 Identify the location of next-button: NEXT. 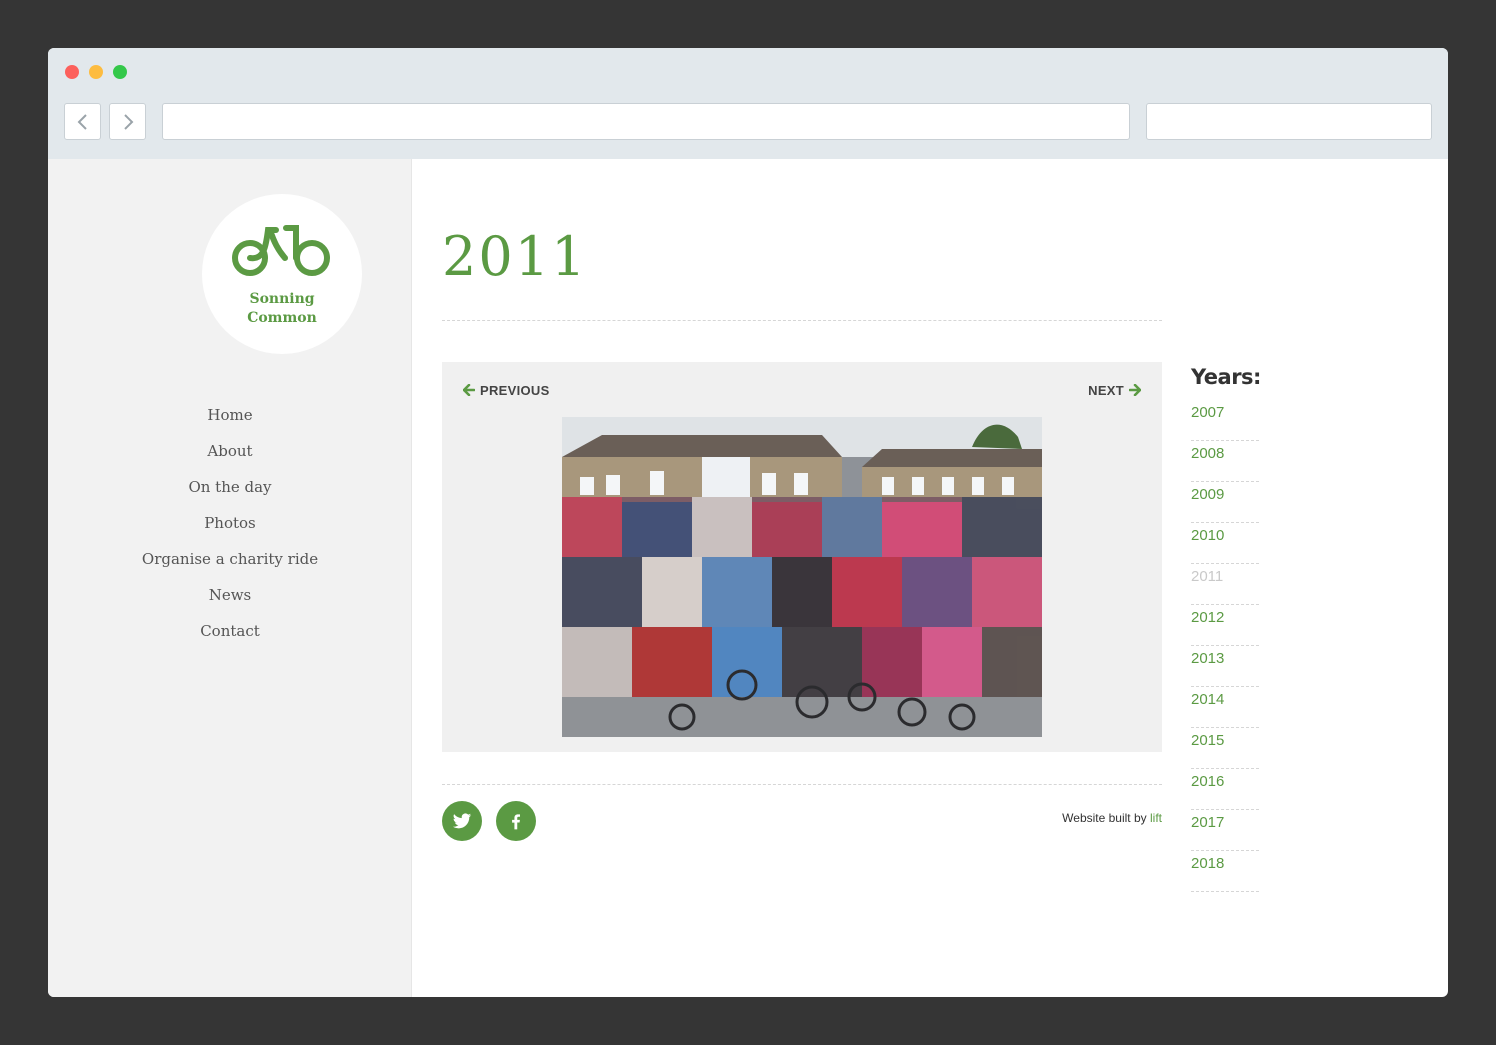
(1114, 390).